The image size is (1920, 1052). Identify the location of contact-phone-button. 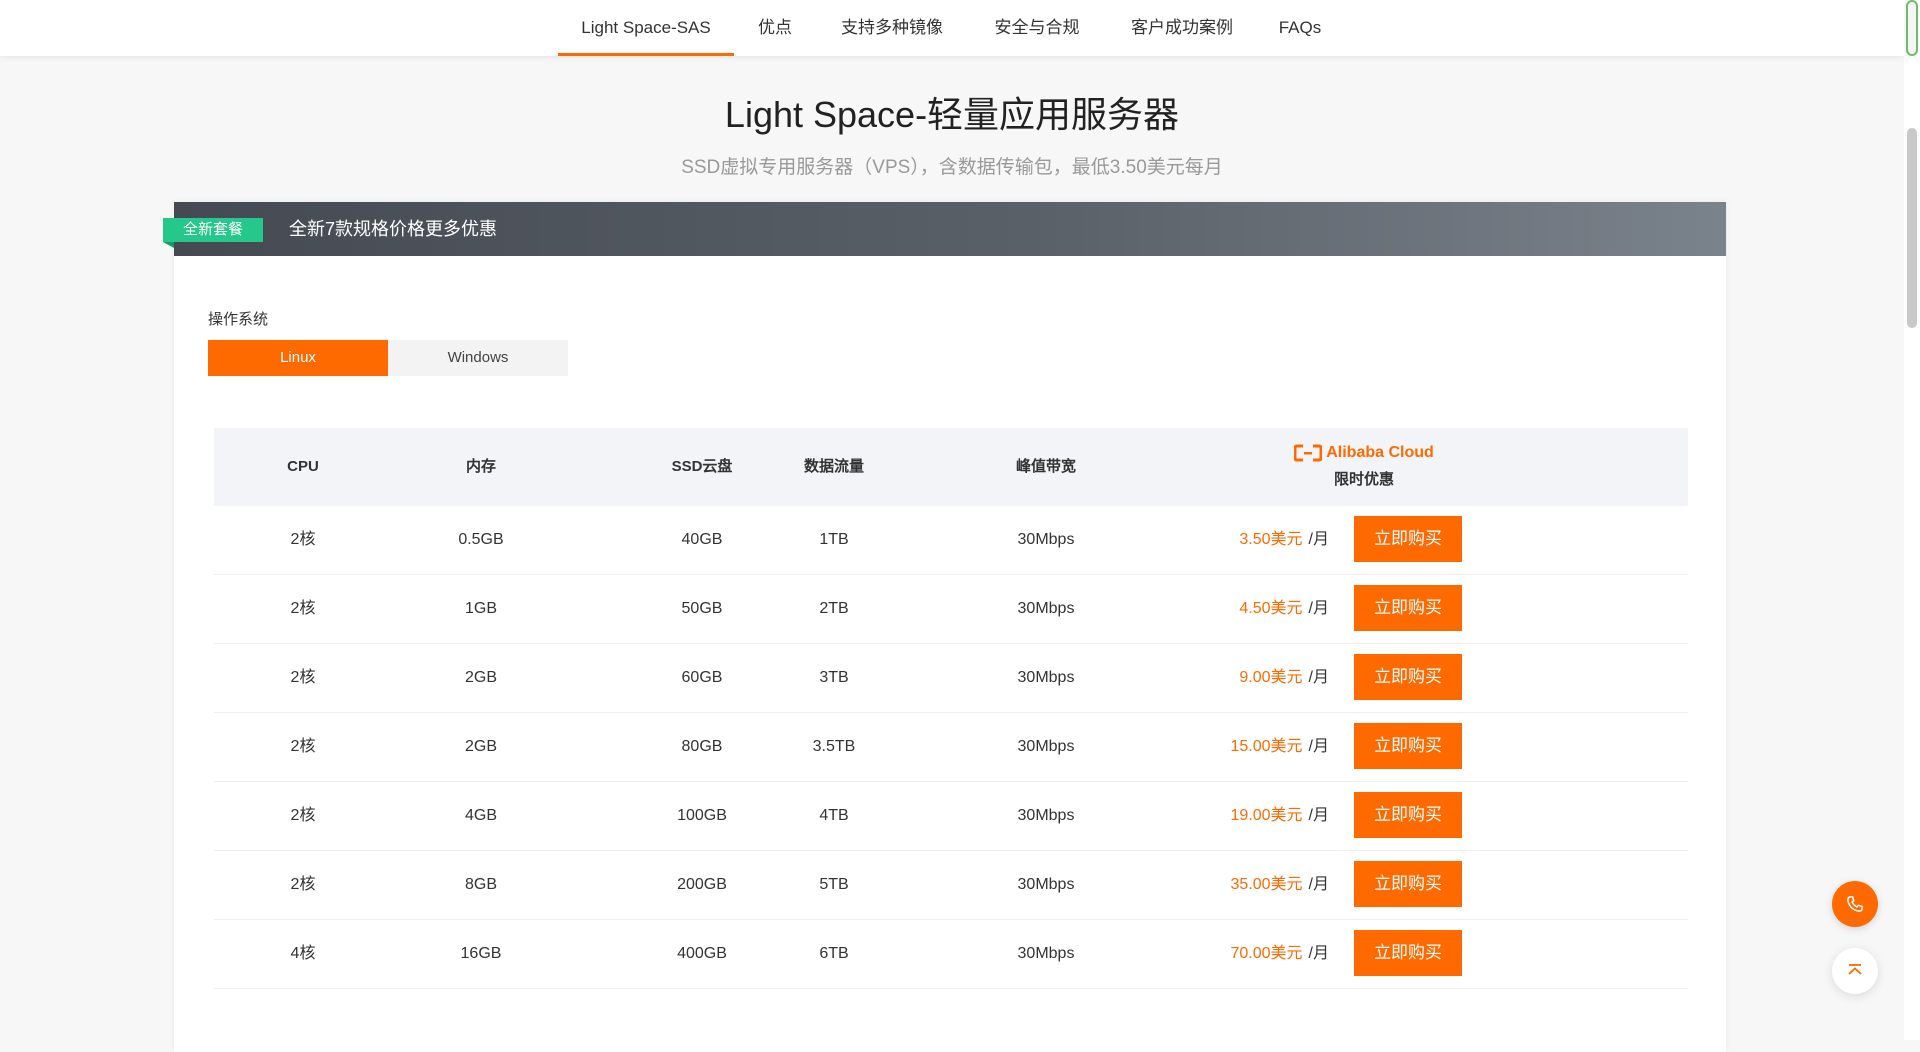
(1855, 904).